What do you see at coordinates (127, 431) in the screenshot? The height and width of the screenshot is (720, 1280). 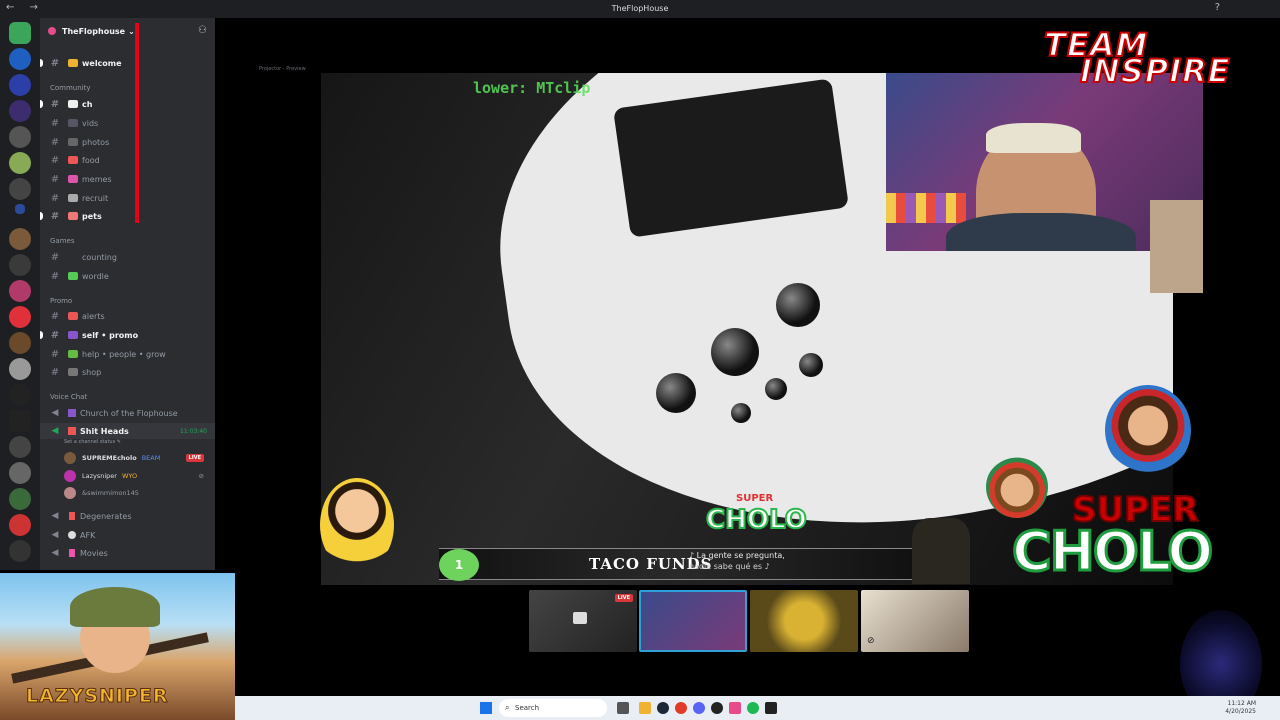 I see `voice-channel-shit-heads: ◀ Shit Heads 11:03:40` at bounding box center [127, 431].